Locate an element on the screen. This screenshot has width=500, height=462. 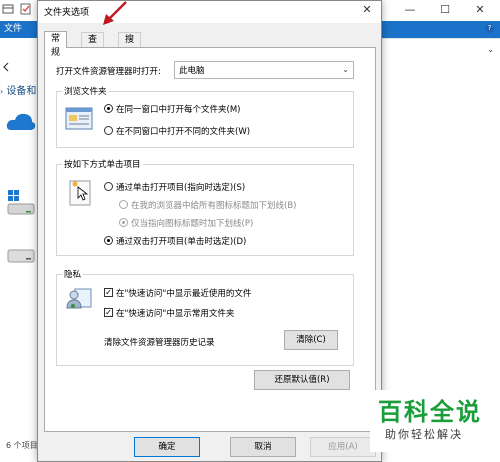
dialog-close-button: ✕ is located at coordinates (367, 11).